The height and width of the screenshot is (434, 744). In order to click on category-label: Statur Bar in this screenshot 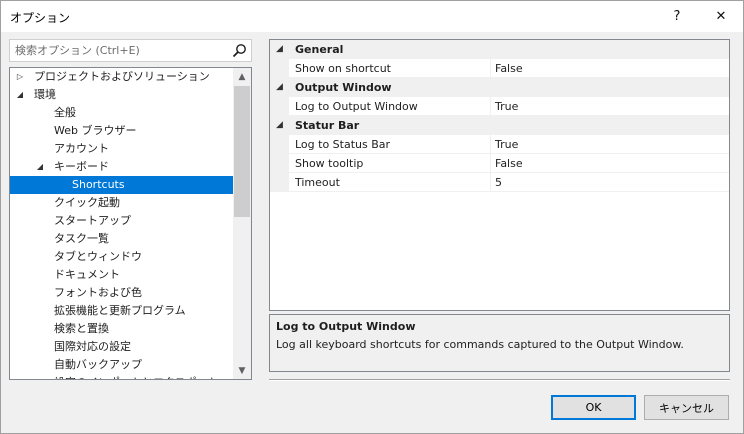, I will do `click(327, 125)`.